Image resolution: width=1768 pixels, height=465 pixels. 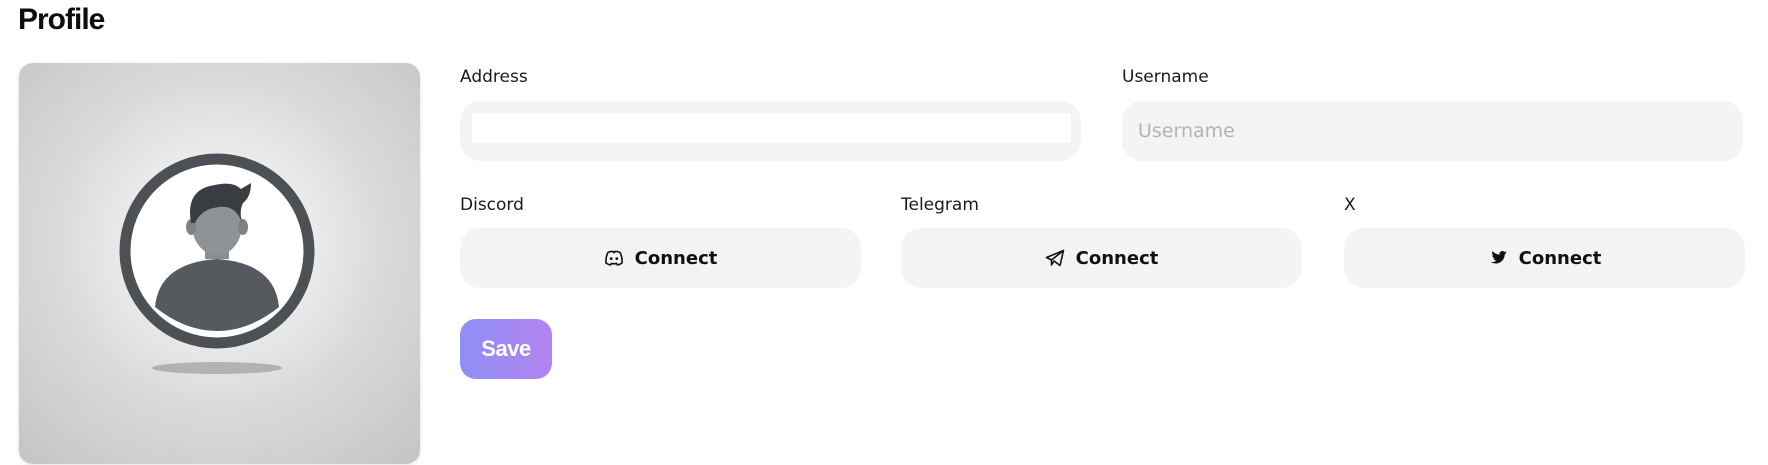 I want to click on discord-connect-button: Connect, so click(x=660, y=258).